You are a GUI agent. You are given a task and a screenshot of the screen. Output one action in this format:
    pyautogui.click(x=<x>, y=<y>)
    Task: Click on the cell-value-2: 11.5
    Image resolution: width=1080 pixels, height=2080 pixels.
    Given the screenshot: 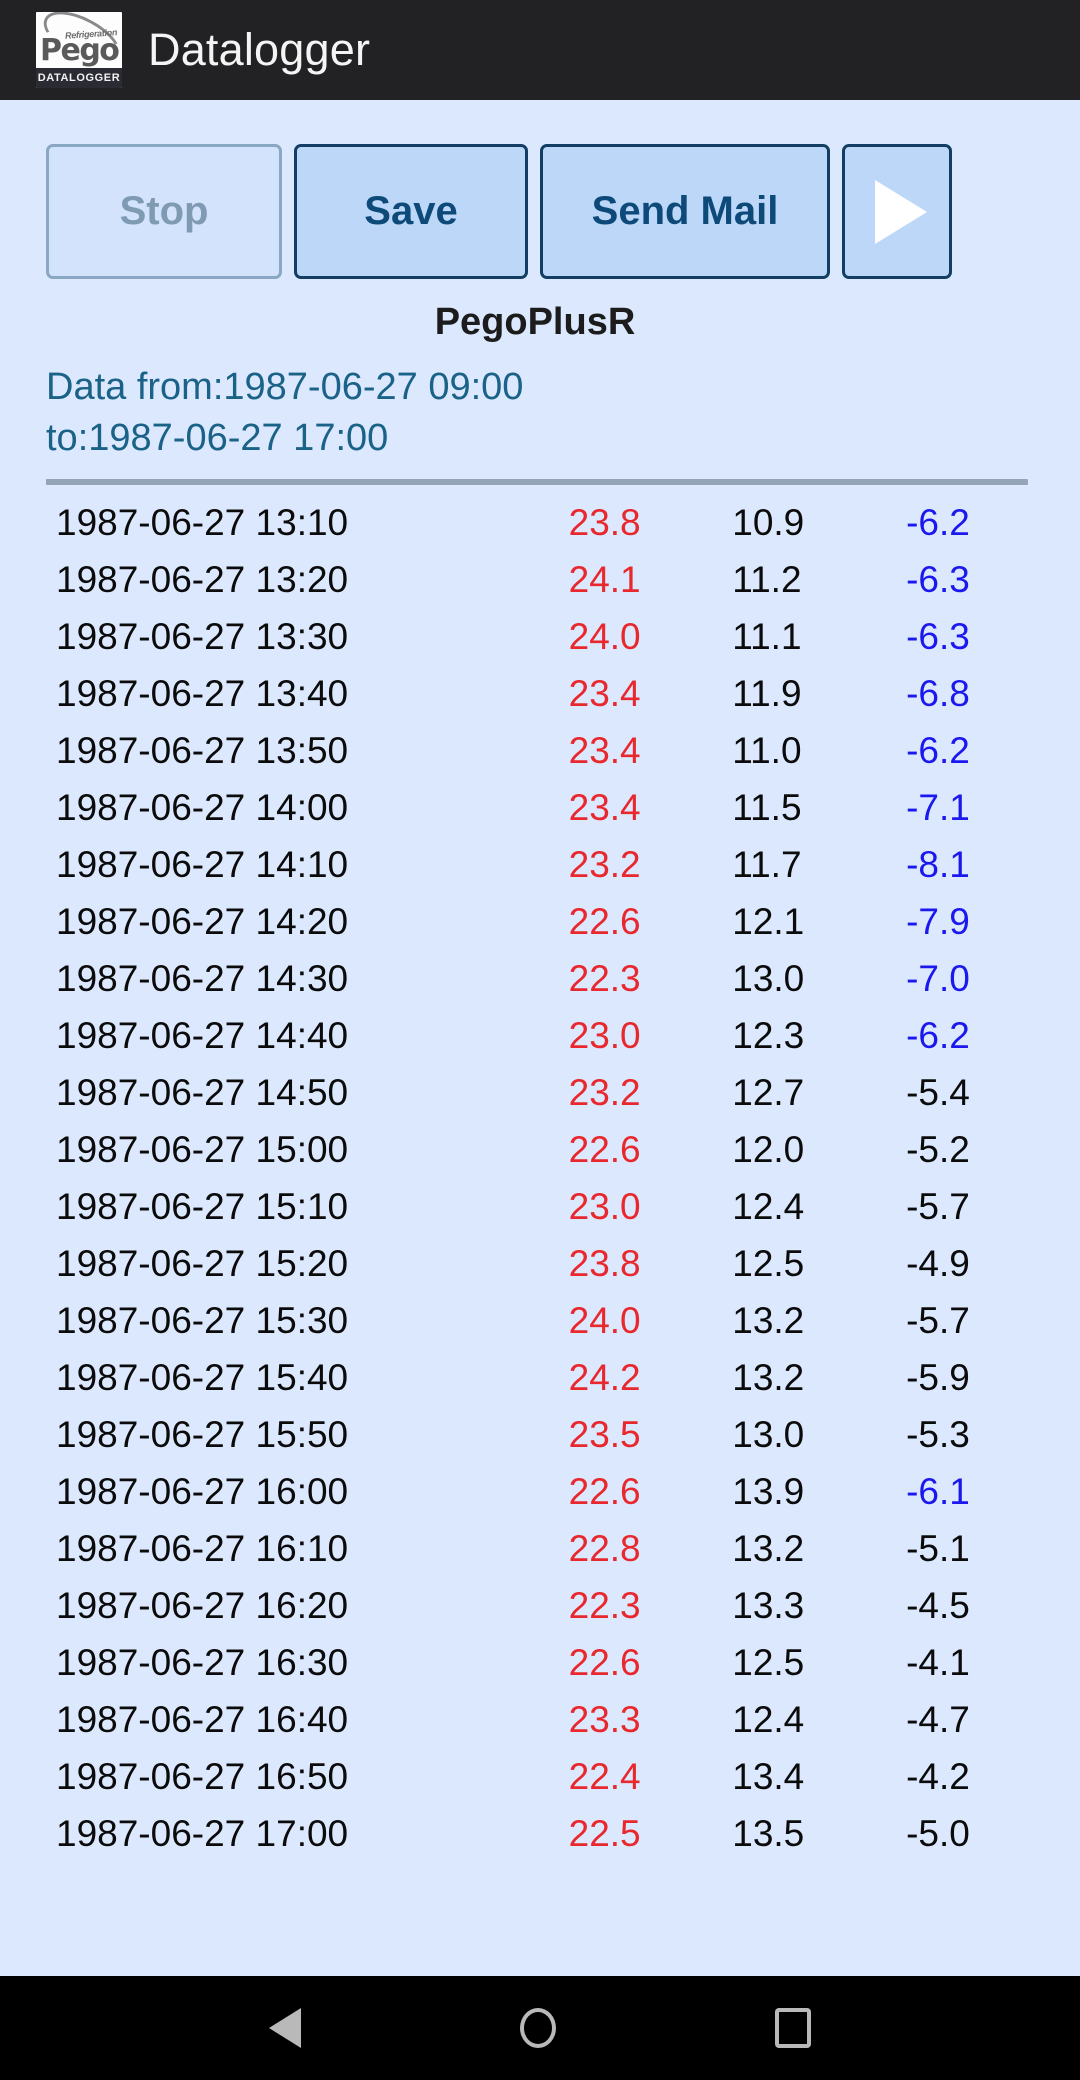 What is the action you would take?
    pyautogui.click(x=767, y=808)
    